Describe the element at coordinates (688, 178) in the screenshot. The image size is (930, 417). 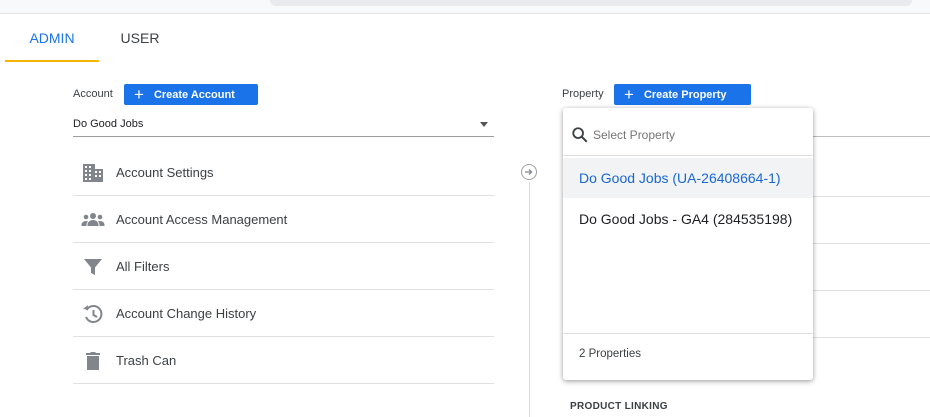
I see `property-option: Do Good Jobs (UA-26408664-1)` at that location.